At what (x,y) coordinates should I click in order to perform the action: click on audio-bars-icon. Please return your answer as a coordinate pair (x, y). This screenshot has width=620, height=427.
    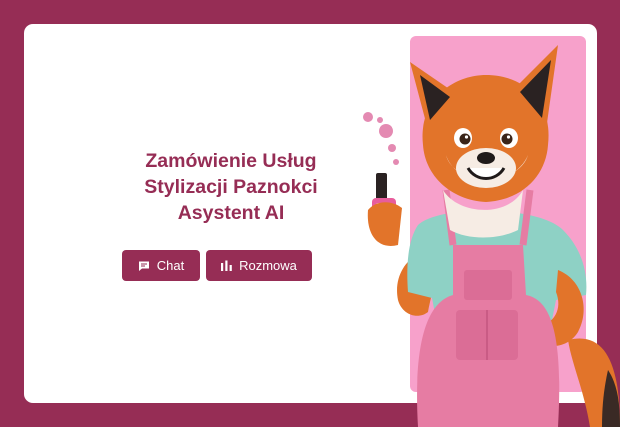
    Looking at the image, I should click on (226, 266).